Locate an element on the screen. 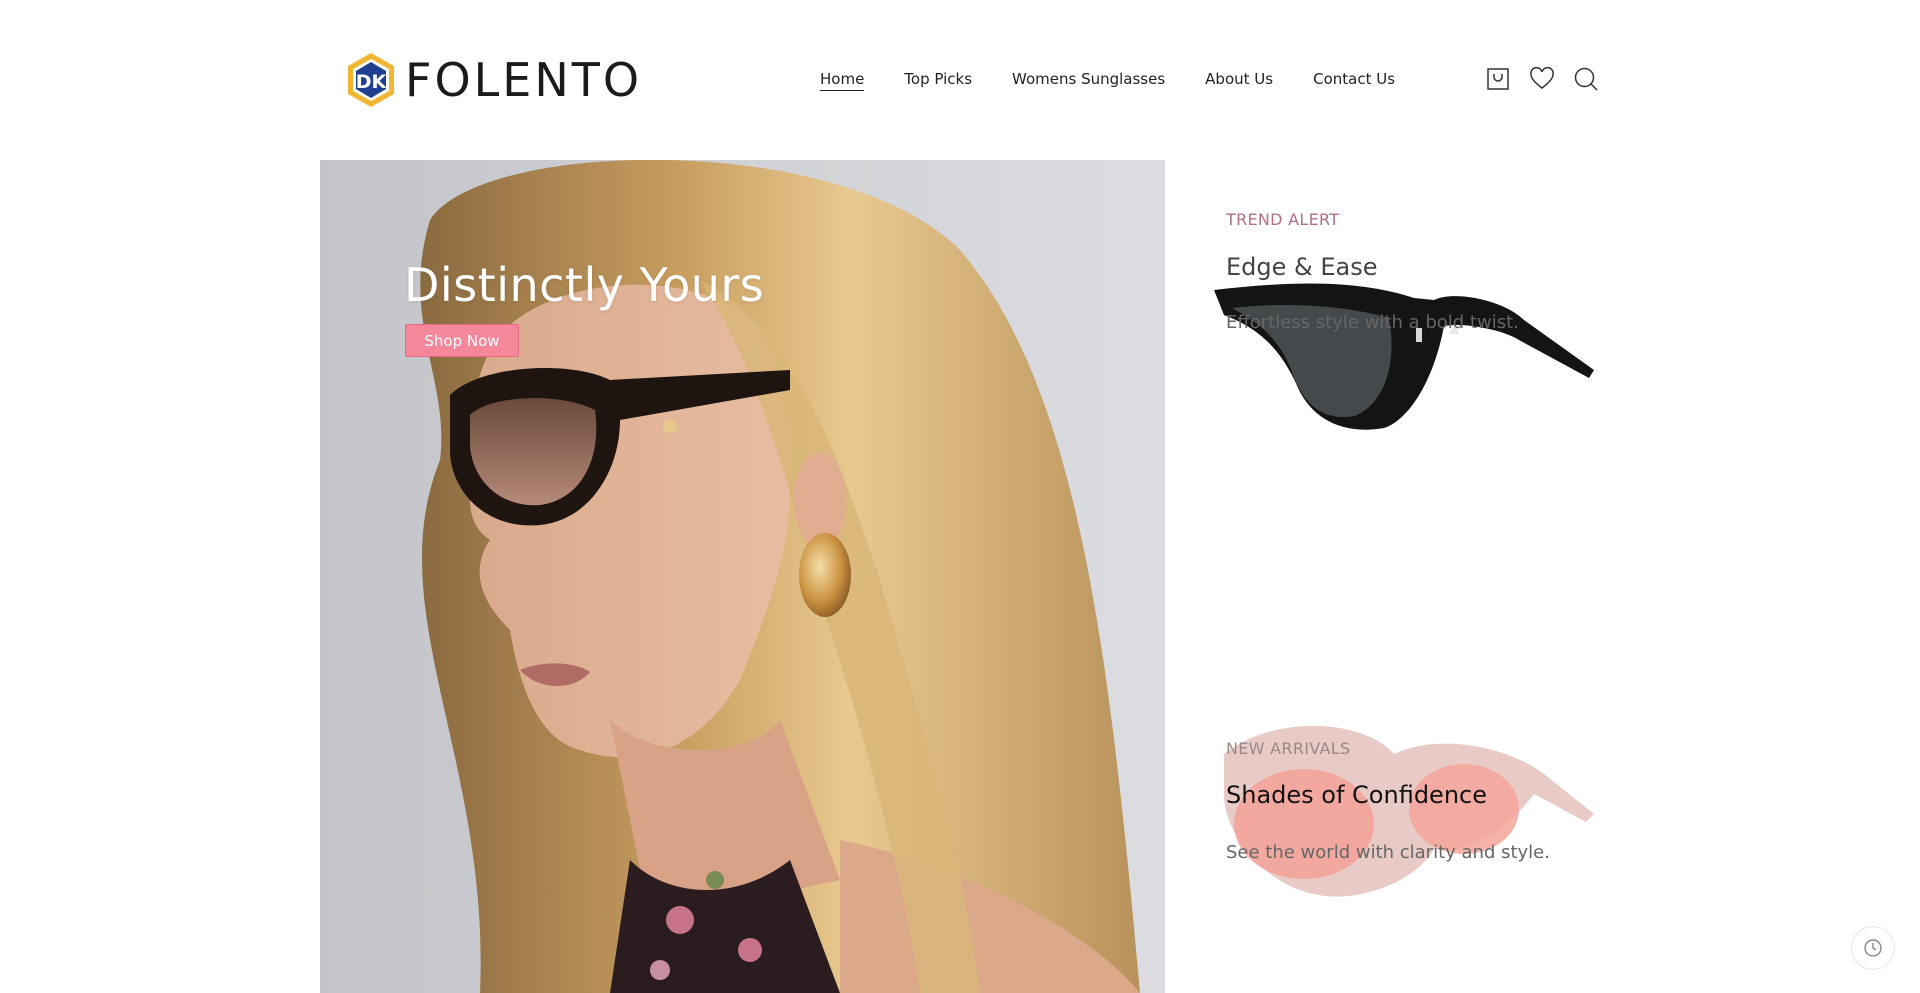  search-button is located at coordinates (1586, 79).